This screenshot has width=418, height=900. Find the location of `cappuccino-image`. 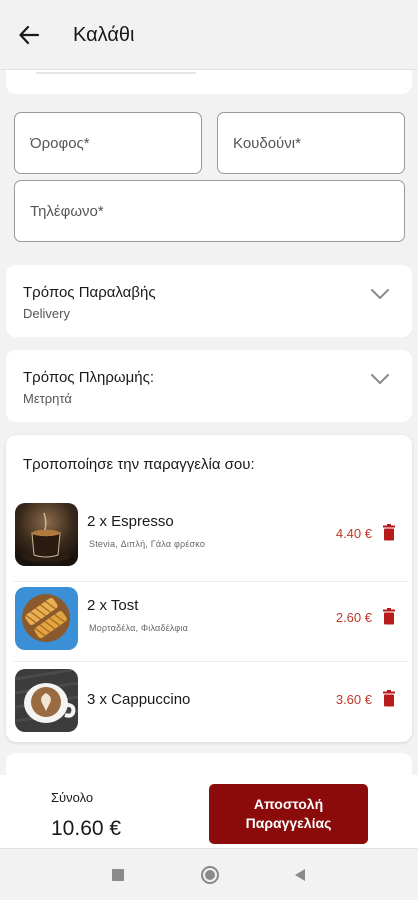

cappuccino-image is located at coordinates (46, 700).